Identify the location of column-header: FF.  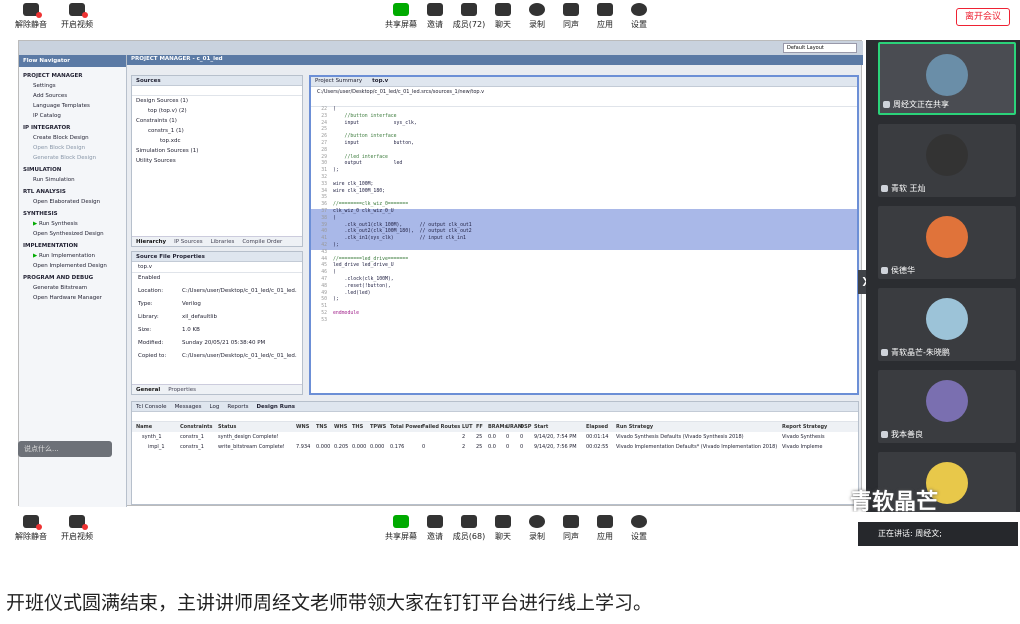
(479, 427).